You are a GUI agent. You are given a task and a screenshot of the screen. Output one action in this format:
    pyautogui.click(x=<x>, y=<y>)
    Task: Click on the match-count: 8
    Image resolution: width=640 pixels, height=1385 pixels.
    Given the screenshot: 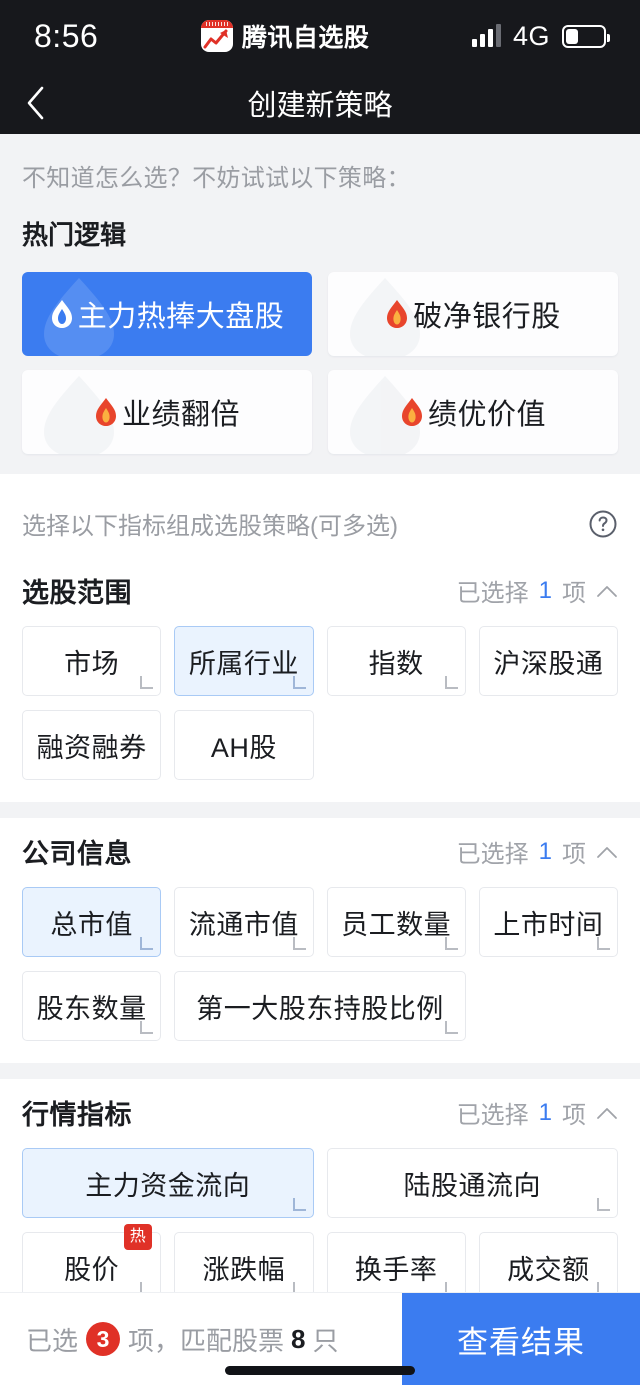 What is the action you would take?
    pyautogui.click(x=298, y=1338)
    